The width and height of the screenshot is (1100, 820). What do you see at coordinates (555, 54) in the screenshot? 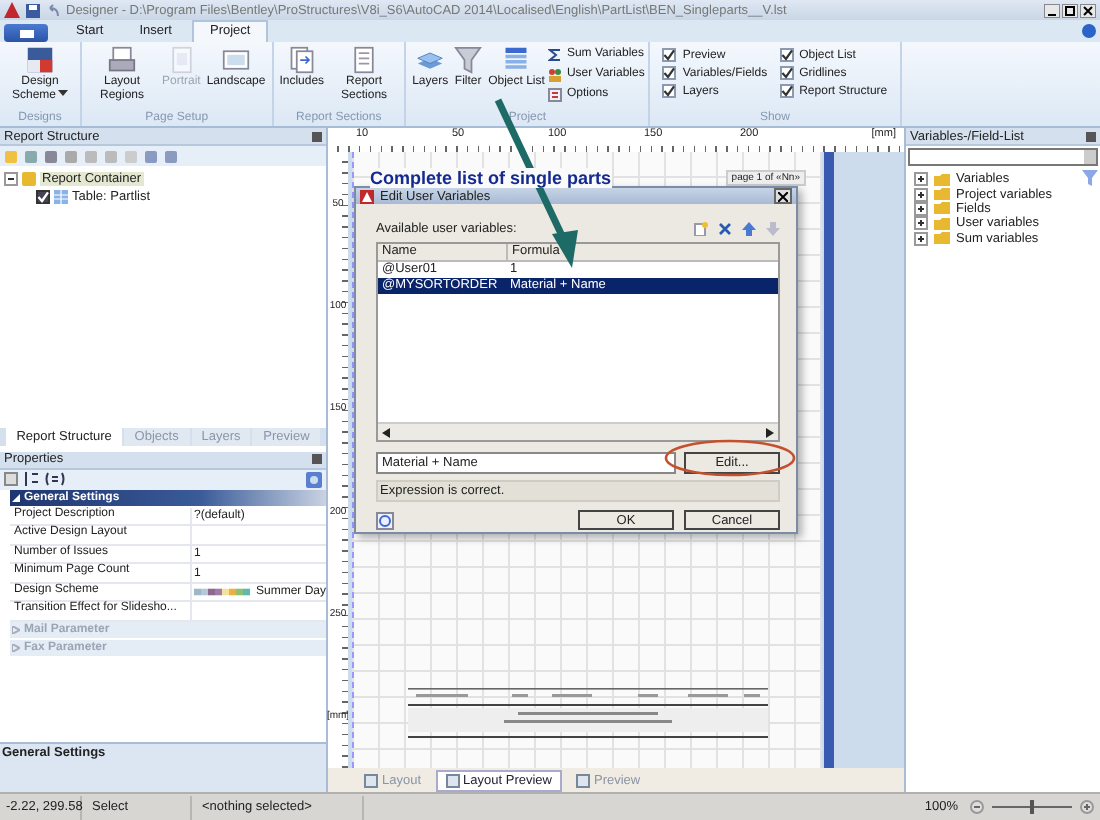
I see `sigma-icon` at bounding box center [555, 54].